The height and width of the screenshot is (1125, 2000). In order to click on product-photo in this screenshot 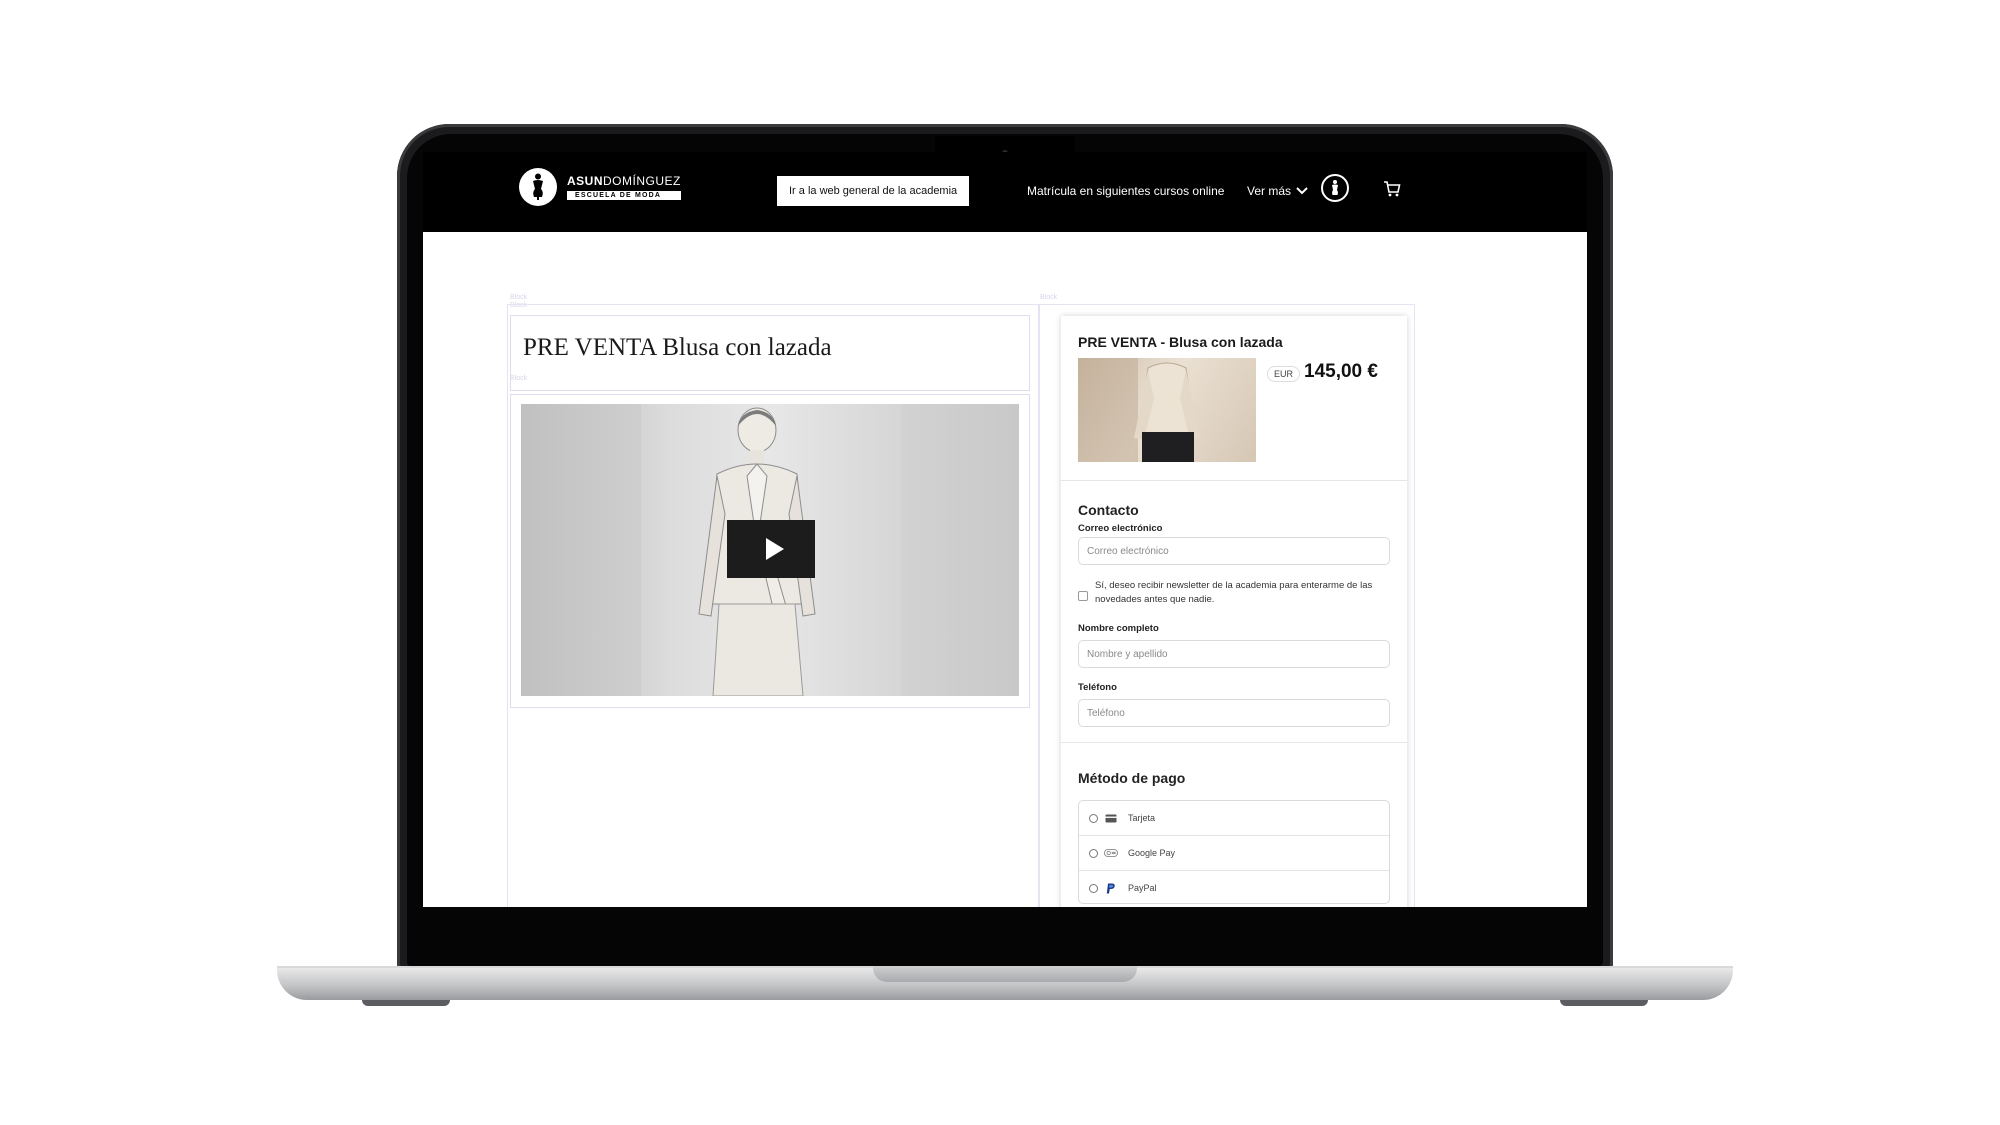, I will do `click(1139, 410)`.